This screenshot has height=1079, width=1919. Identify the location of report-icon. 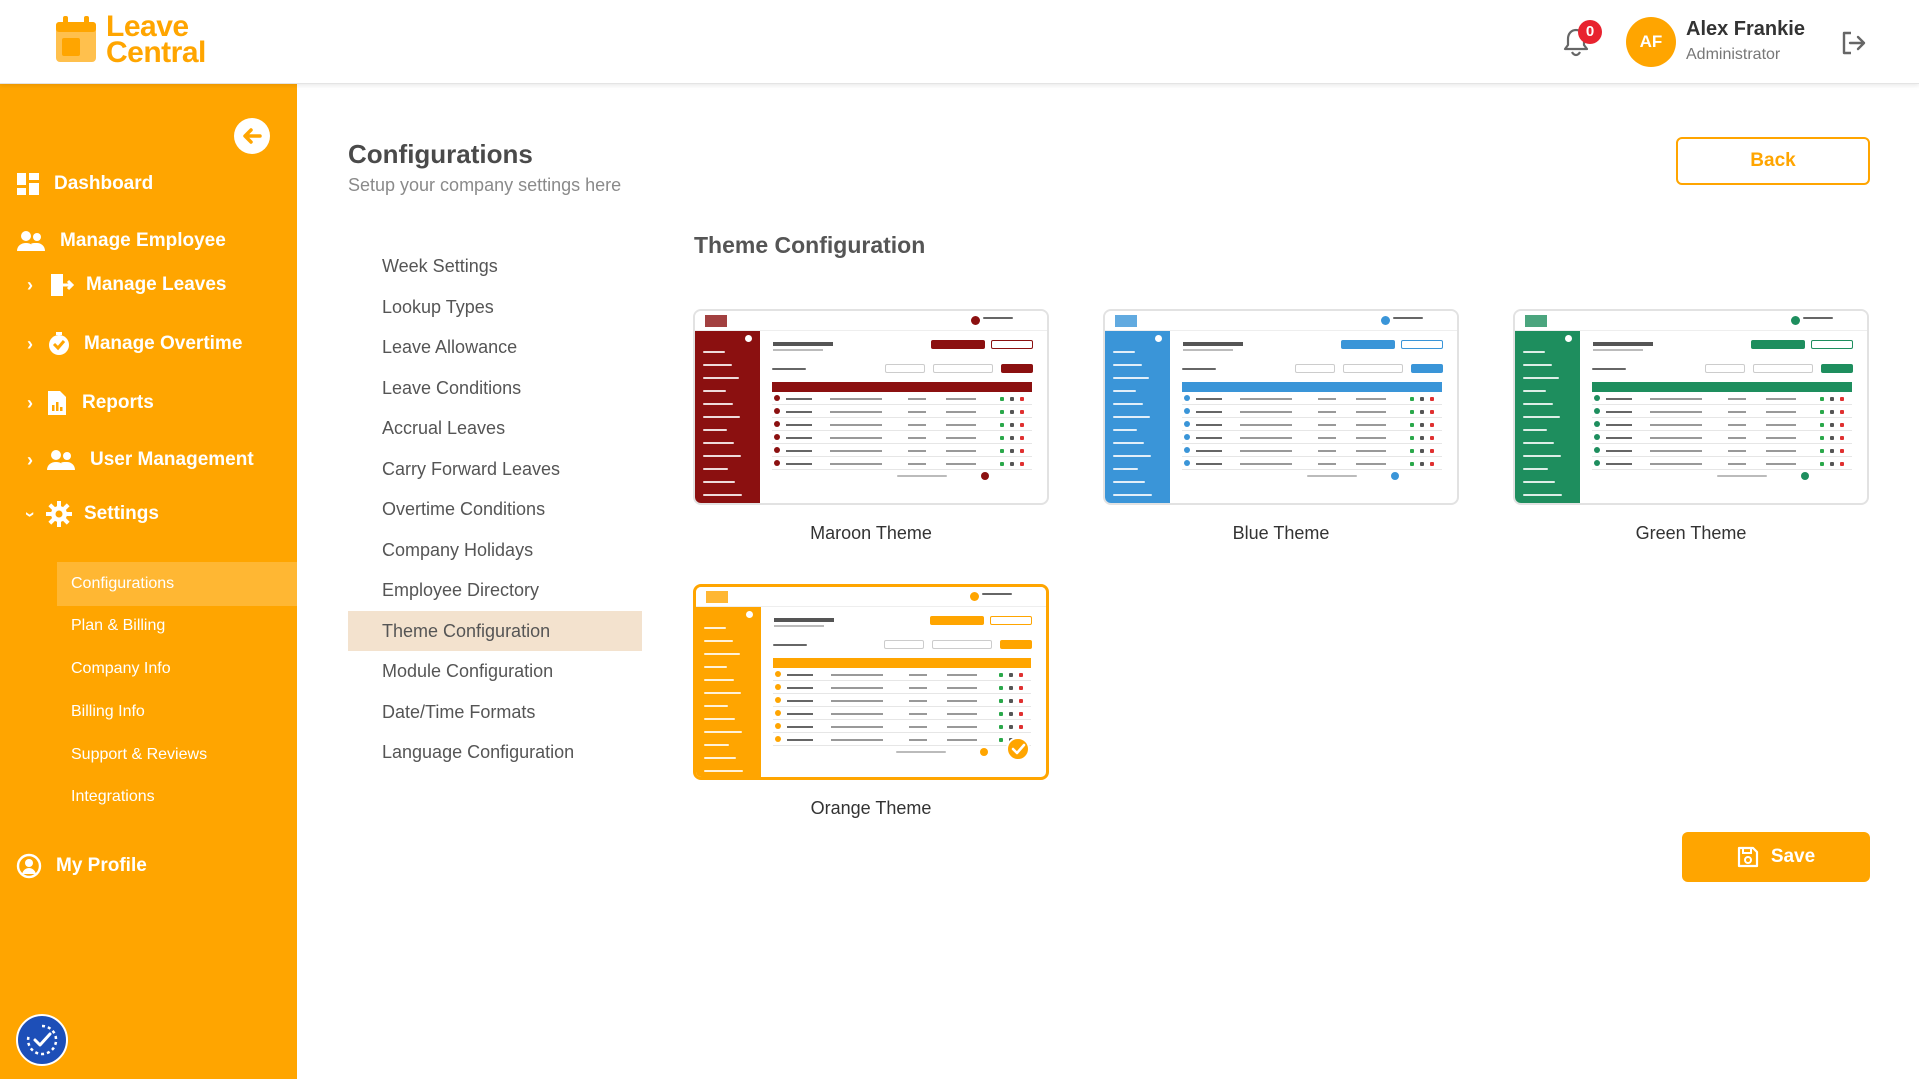
(57, 403).